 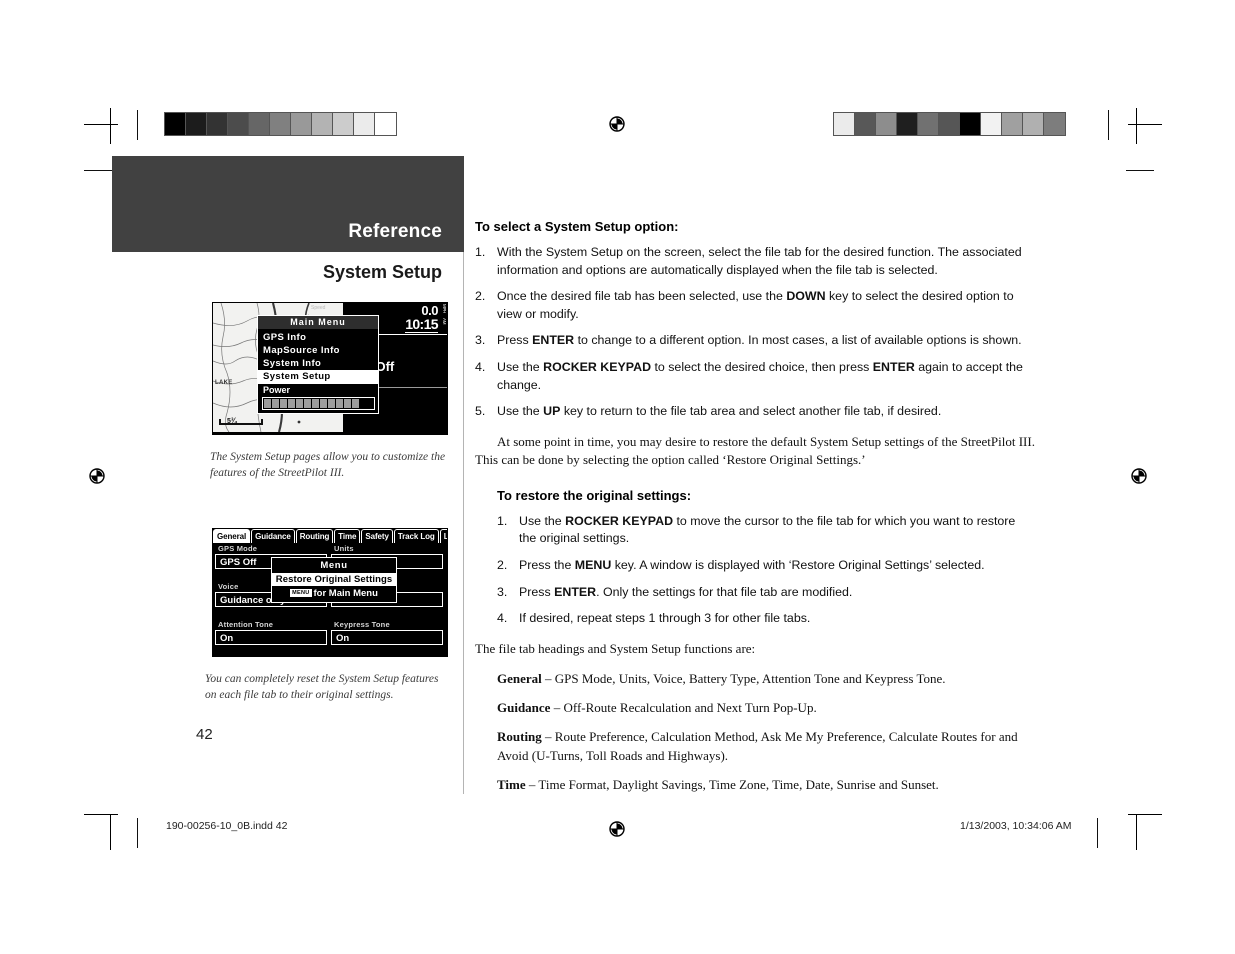 What do you see at coordinates (277, 390) in the screenshot?
I see `power-label: Power` at bounding box center [277, 390].